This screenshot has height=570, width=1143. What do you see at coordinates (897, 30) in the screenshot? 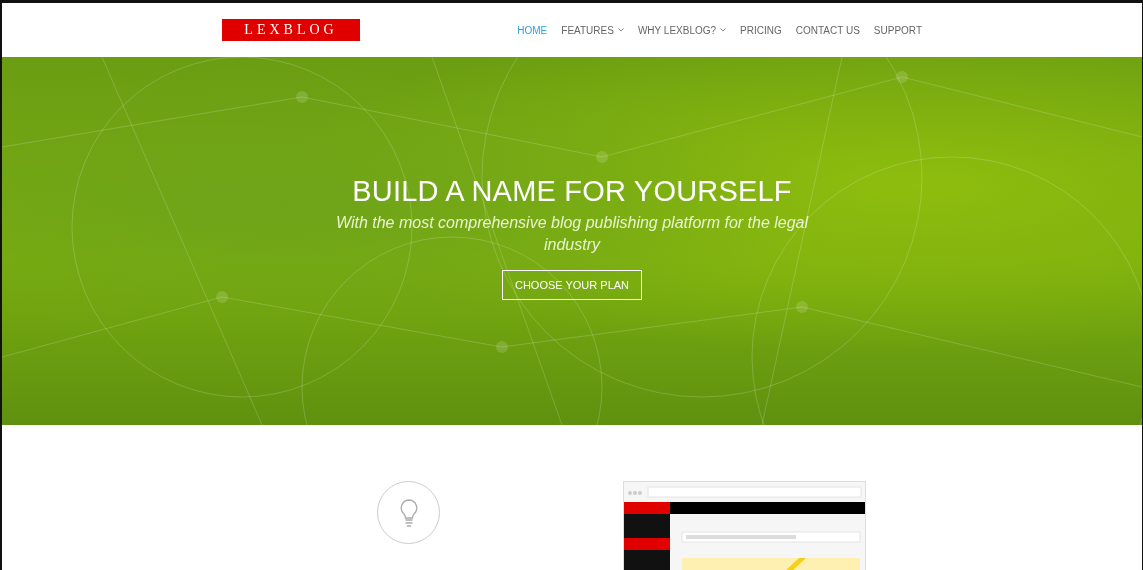
I see `nav-link: SUPPORT` at bounding box center [897, 30].